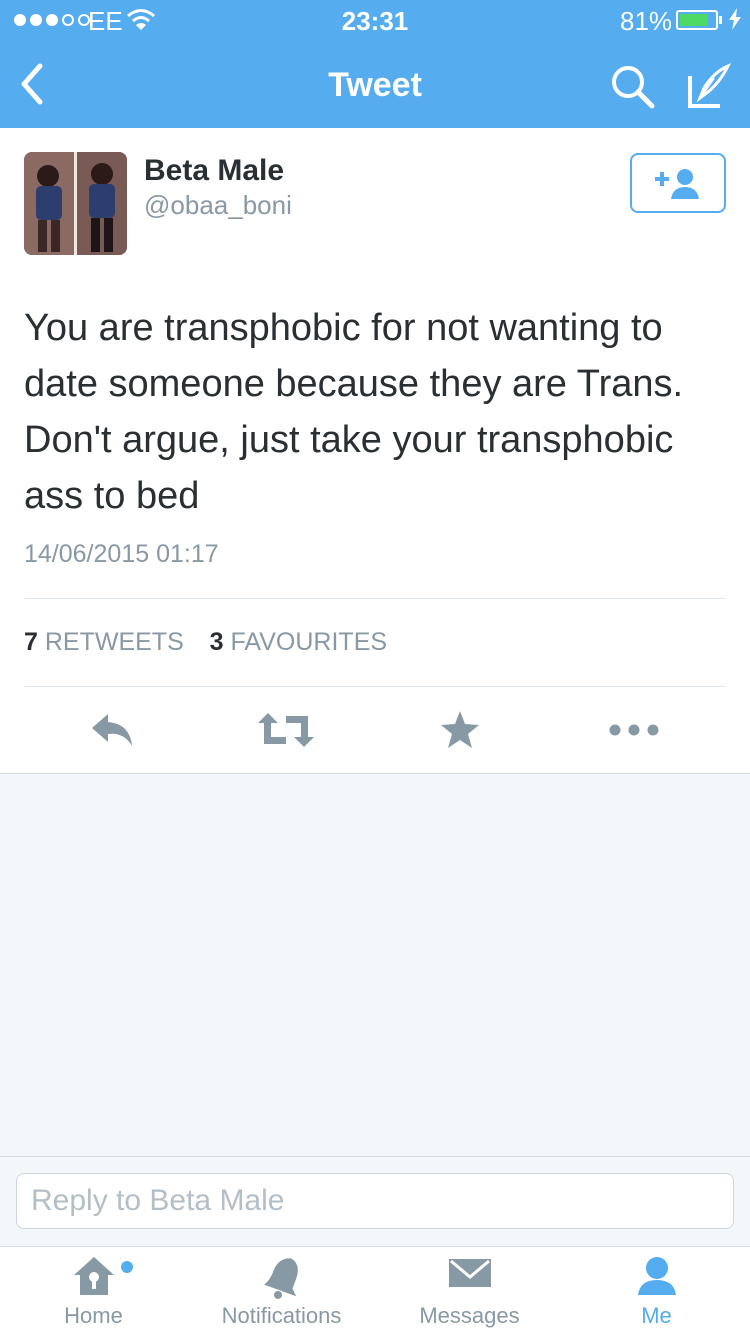 This screenshot has width=750, height=1334. Describe the element at coordinates (218, 205) in the screenshot. I see `user-handle: @obaa_boni` at that location.